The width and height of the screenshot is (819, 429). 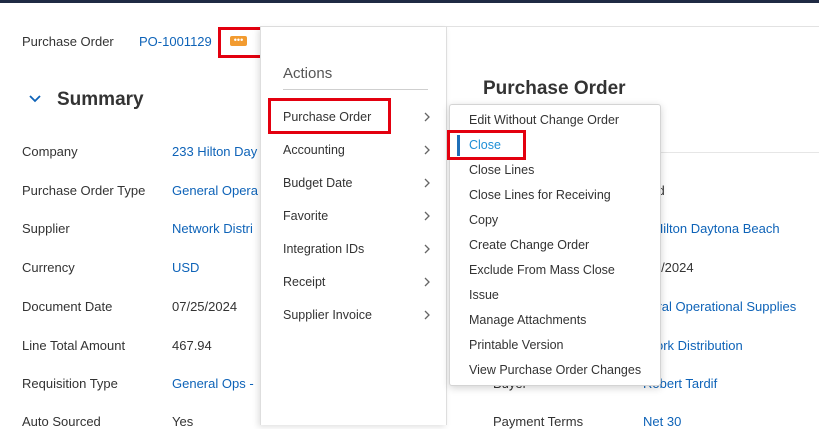 I want to click on field-value-company: 233 Hilton Day, so click(x=214, y=151).